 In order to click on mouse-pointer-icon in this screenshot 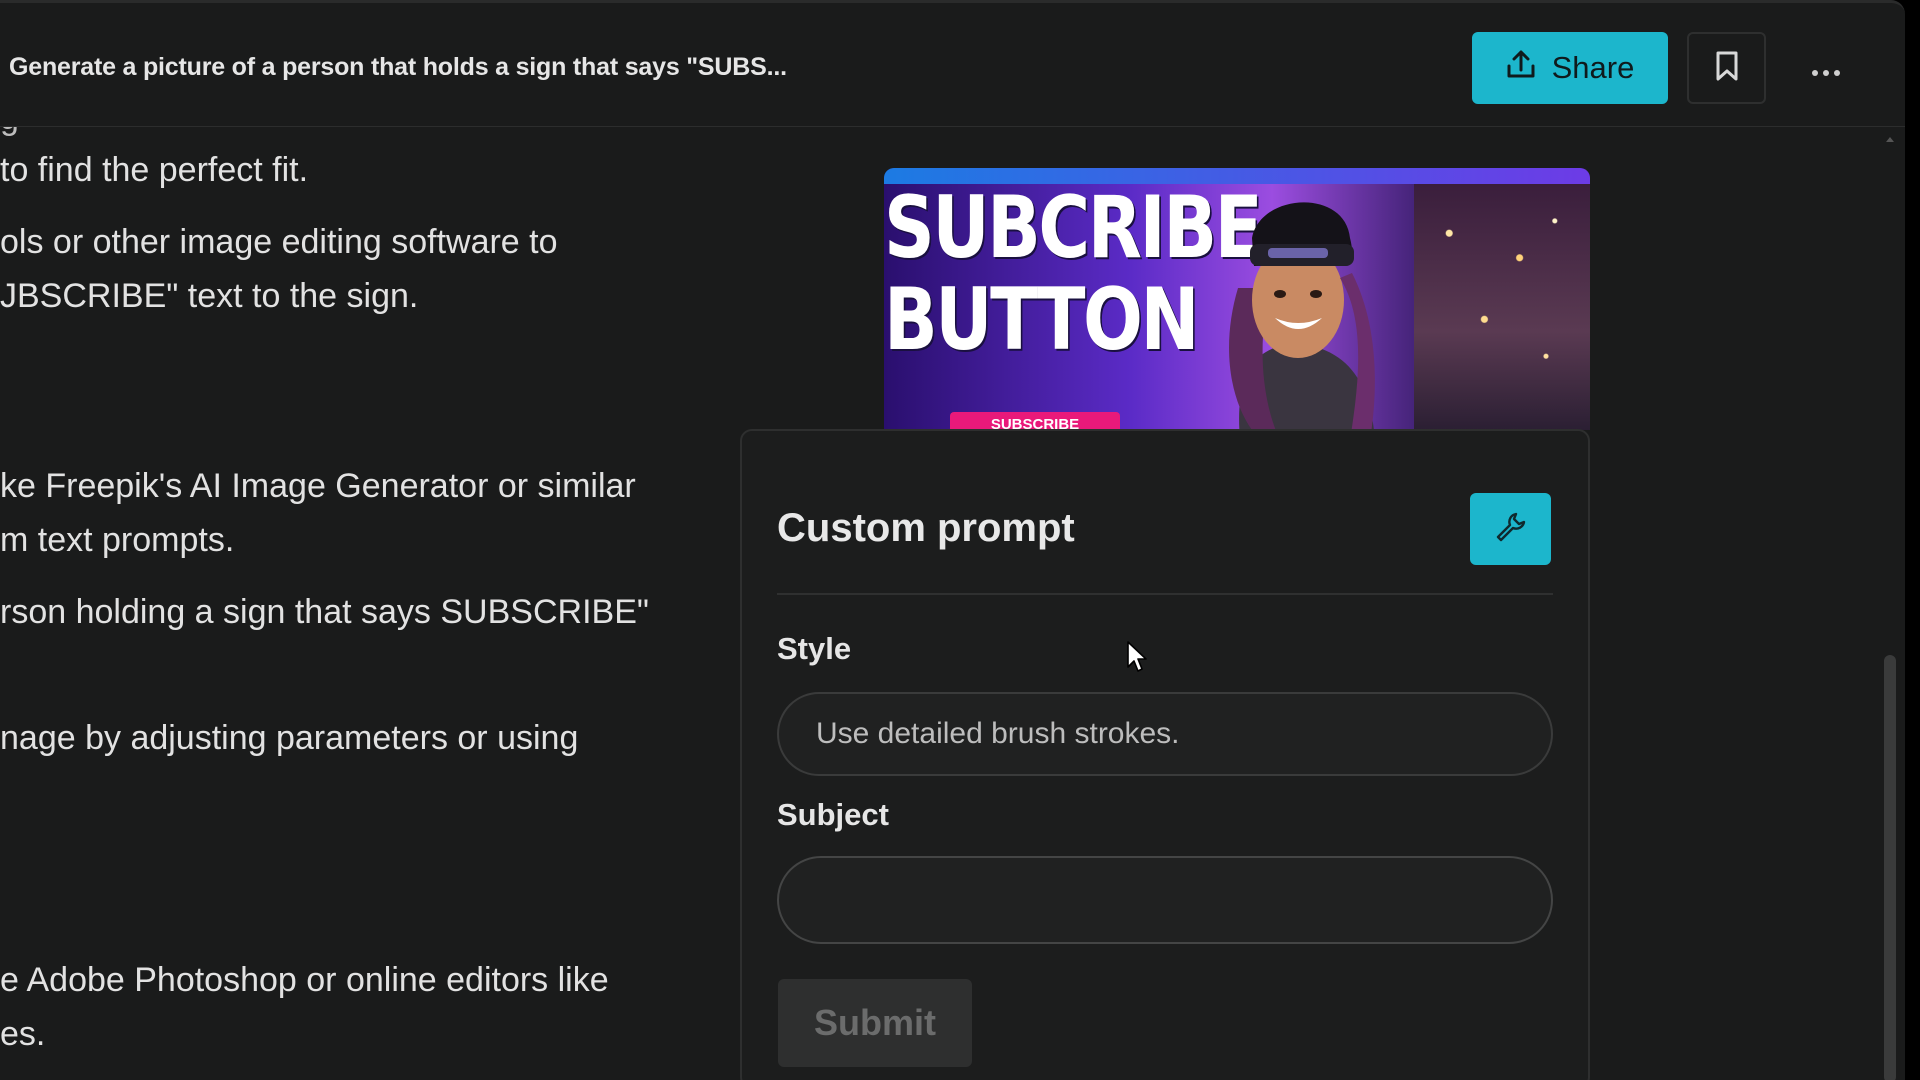, I will do `click(1138, 659)`.